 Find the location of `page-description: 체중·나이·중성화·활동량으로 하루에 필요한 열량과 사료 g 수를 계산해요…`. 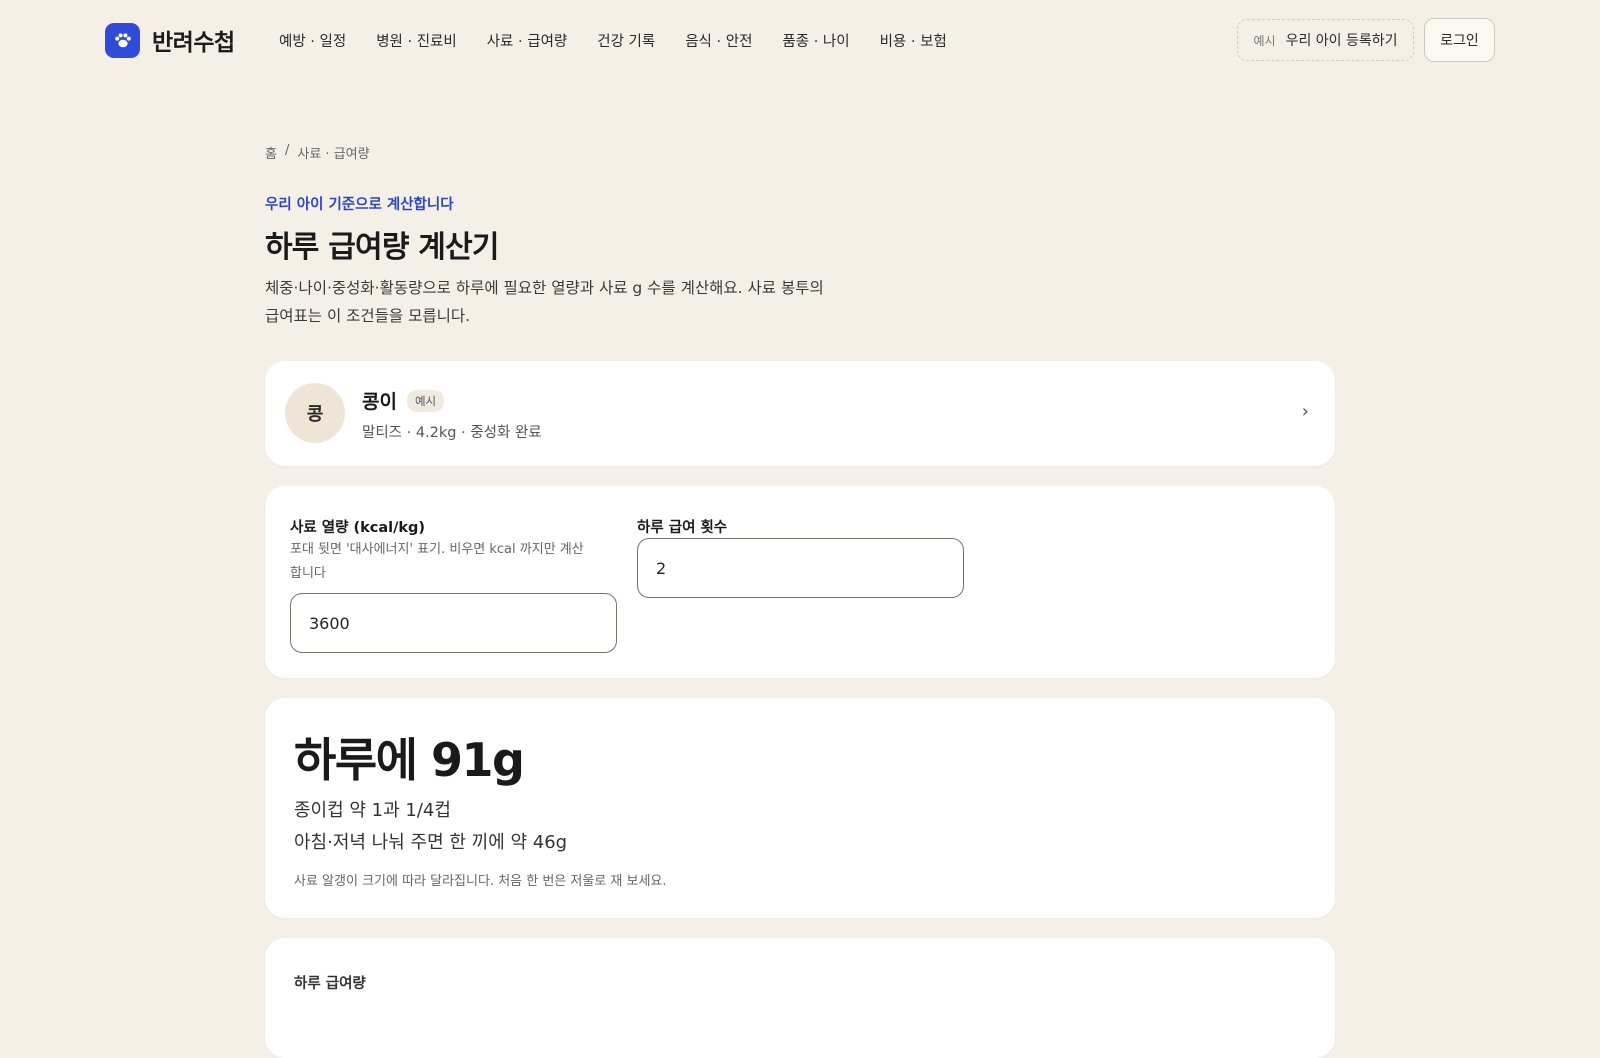

page-description: 체중·나이·중성화·활동량으로 하루에 필요한 열량과 사료 g 수를 계산해요… is located at coordinates (565, 302).